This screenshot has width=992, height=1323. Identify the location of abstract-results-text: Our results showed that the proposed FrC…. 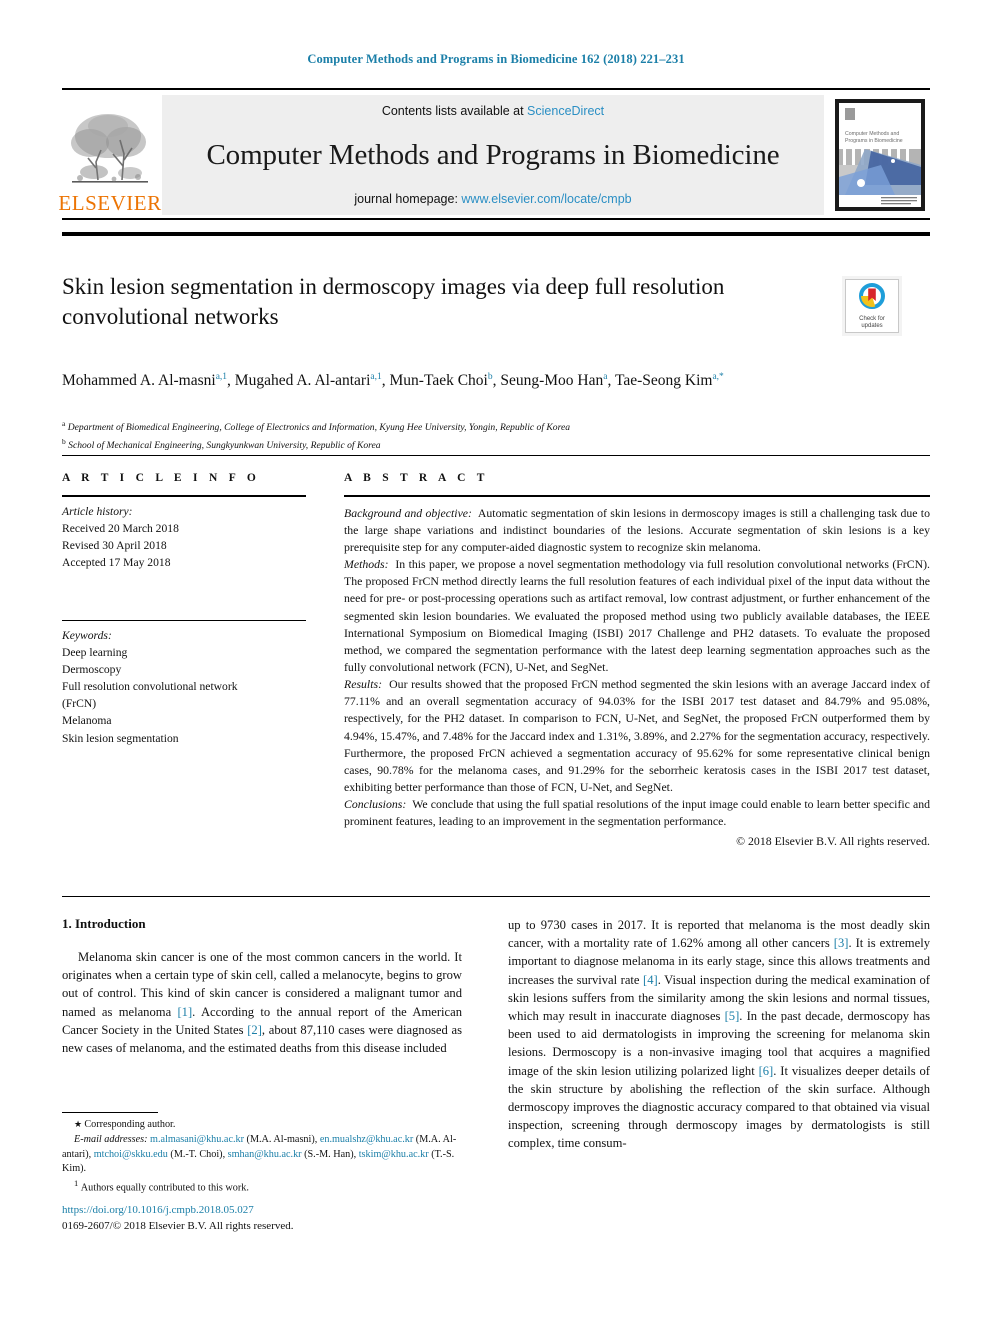
(637, 736).